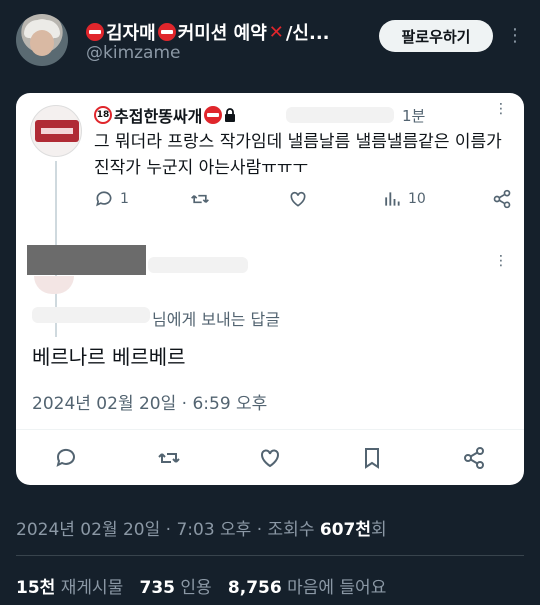 The width and height of the screenshot is (540, 605). I want to click on views-count: 10, so click(417, 199).